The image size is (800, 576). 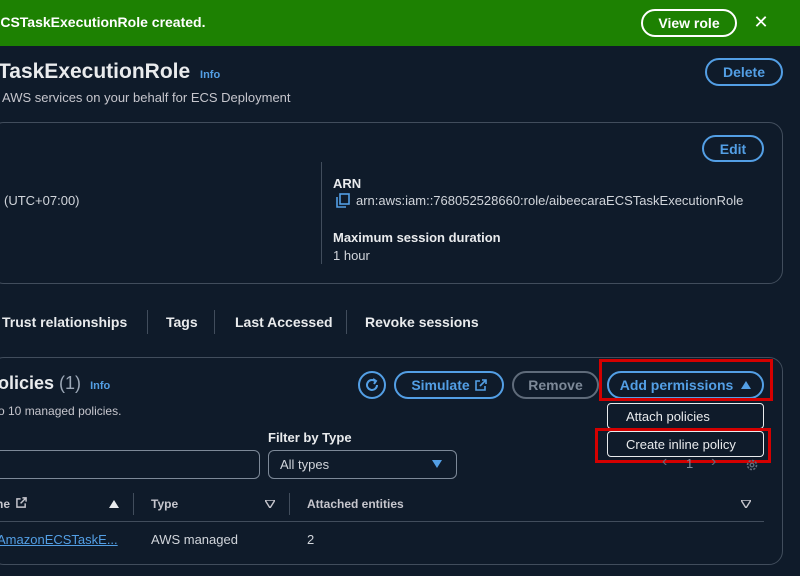 I want to click on column-name-label: ne, so click(x=5, y=504).